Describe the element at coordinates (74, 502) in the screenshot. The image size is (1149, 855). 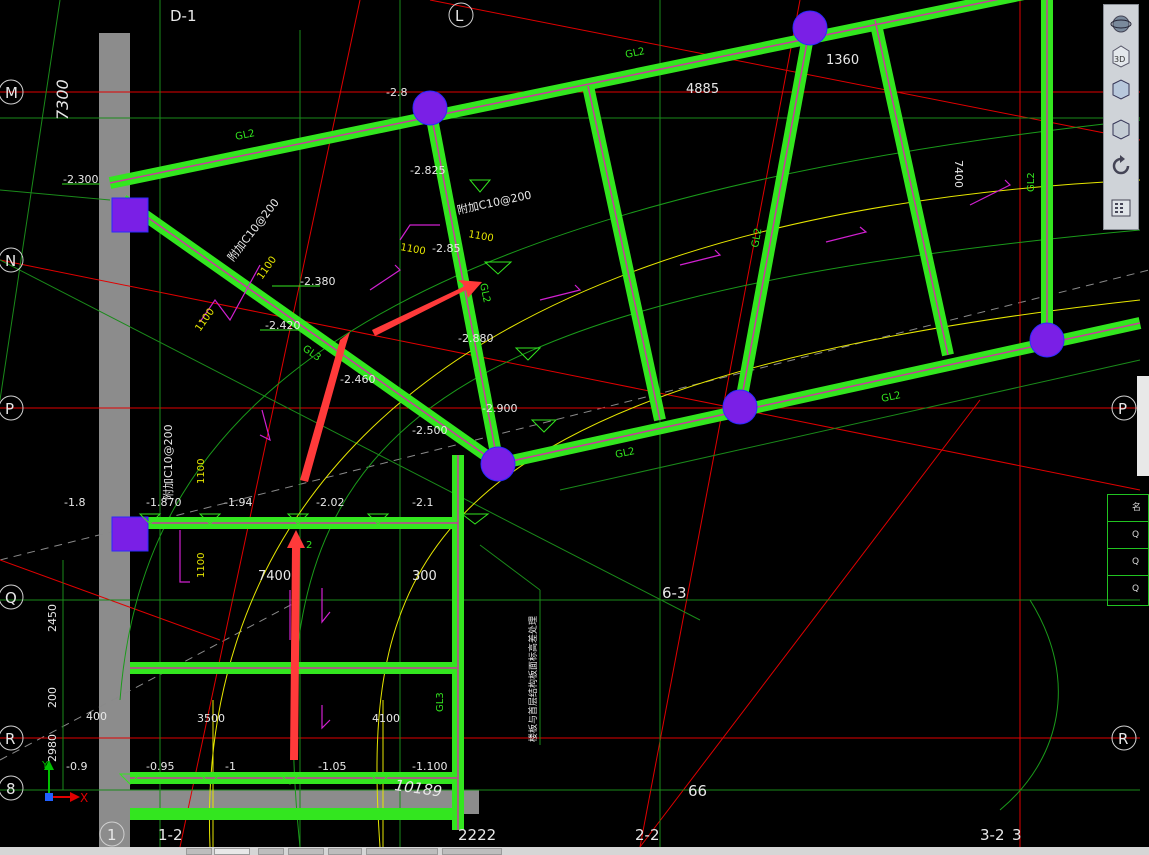
I see `elevation-label: -1.8` at that location.